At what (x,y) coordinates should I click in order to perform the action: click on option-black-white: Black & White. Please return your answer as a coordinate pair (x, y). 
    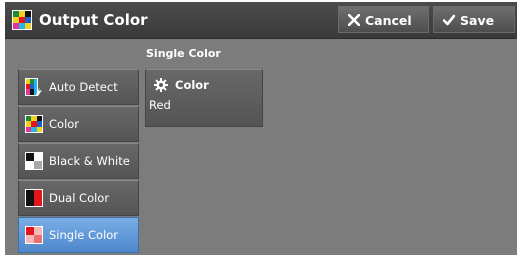
    Looking at the image, I should click on (78, 161).